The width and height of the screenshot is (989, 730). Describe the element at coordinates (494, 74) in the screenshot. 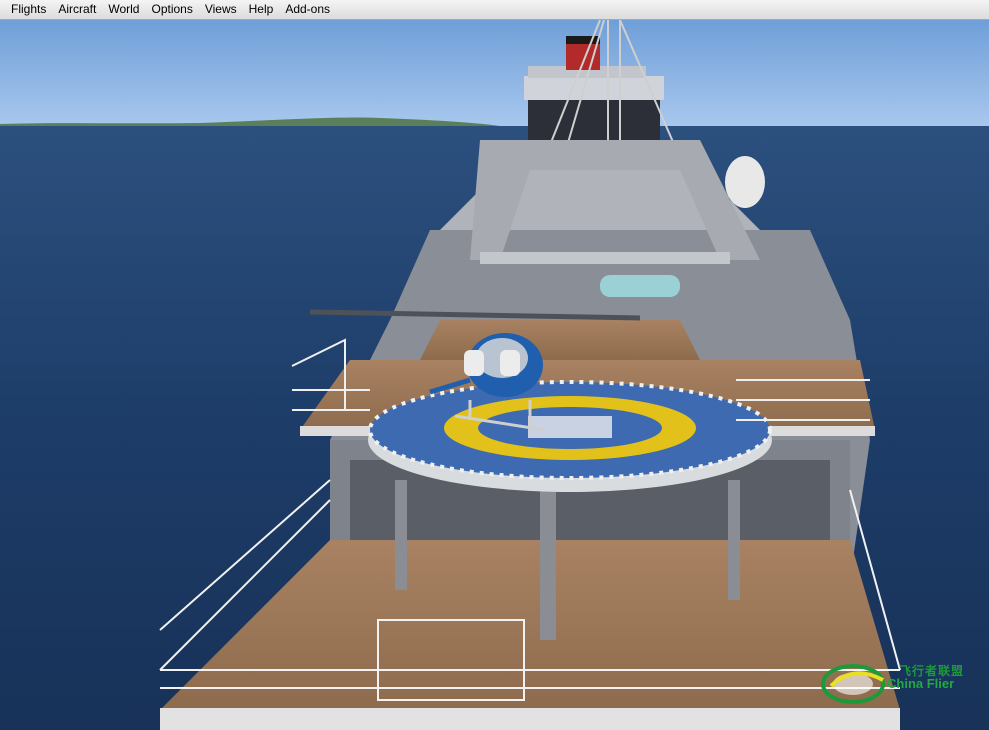

I see `sky` at that location.